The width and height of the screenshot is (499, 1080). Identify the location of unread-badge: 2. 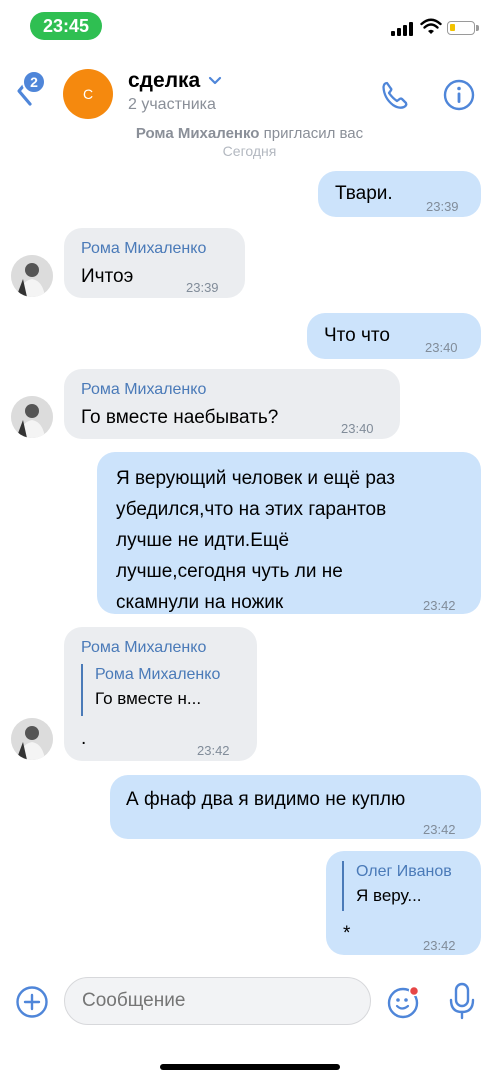
(34, 82).